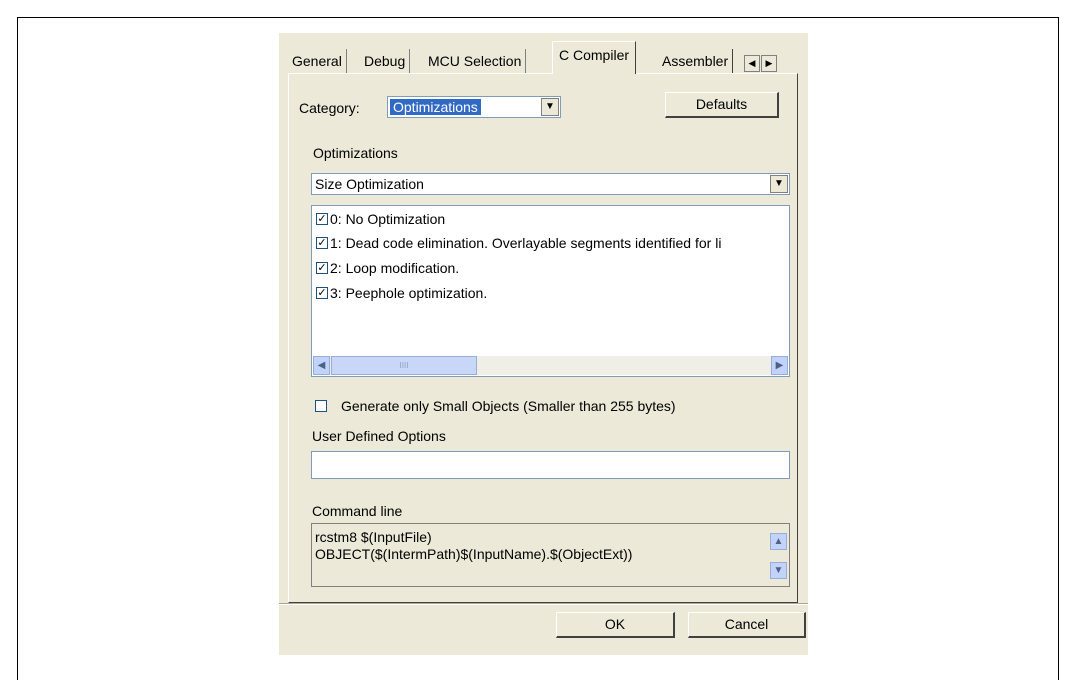  What do you see at coordinates (550, 465) in the screenshot?
I see `user-options-input` at bounding box center [550, 465].